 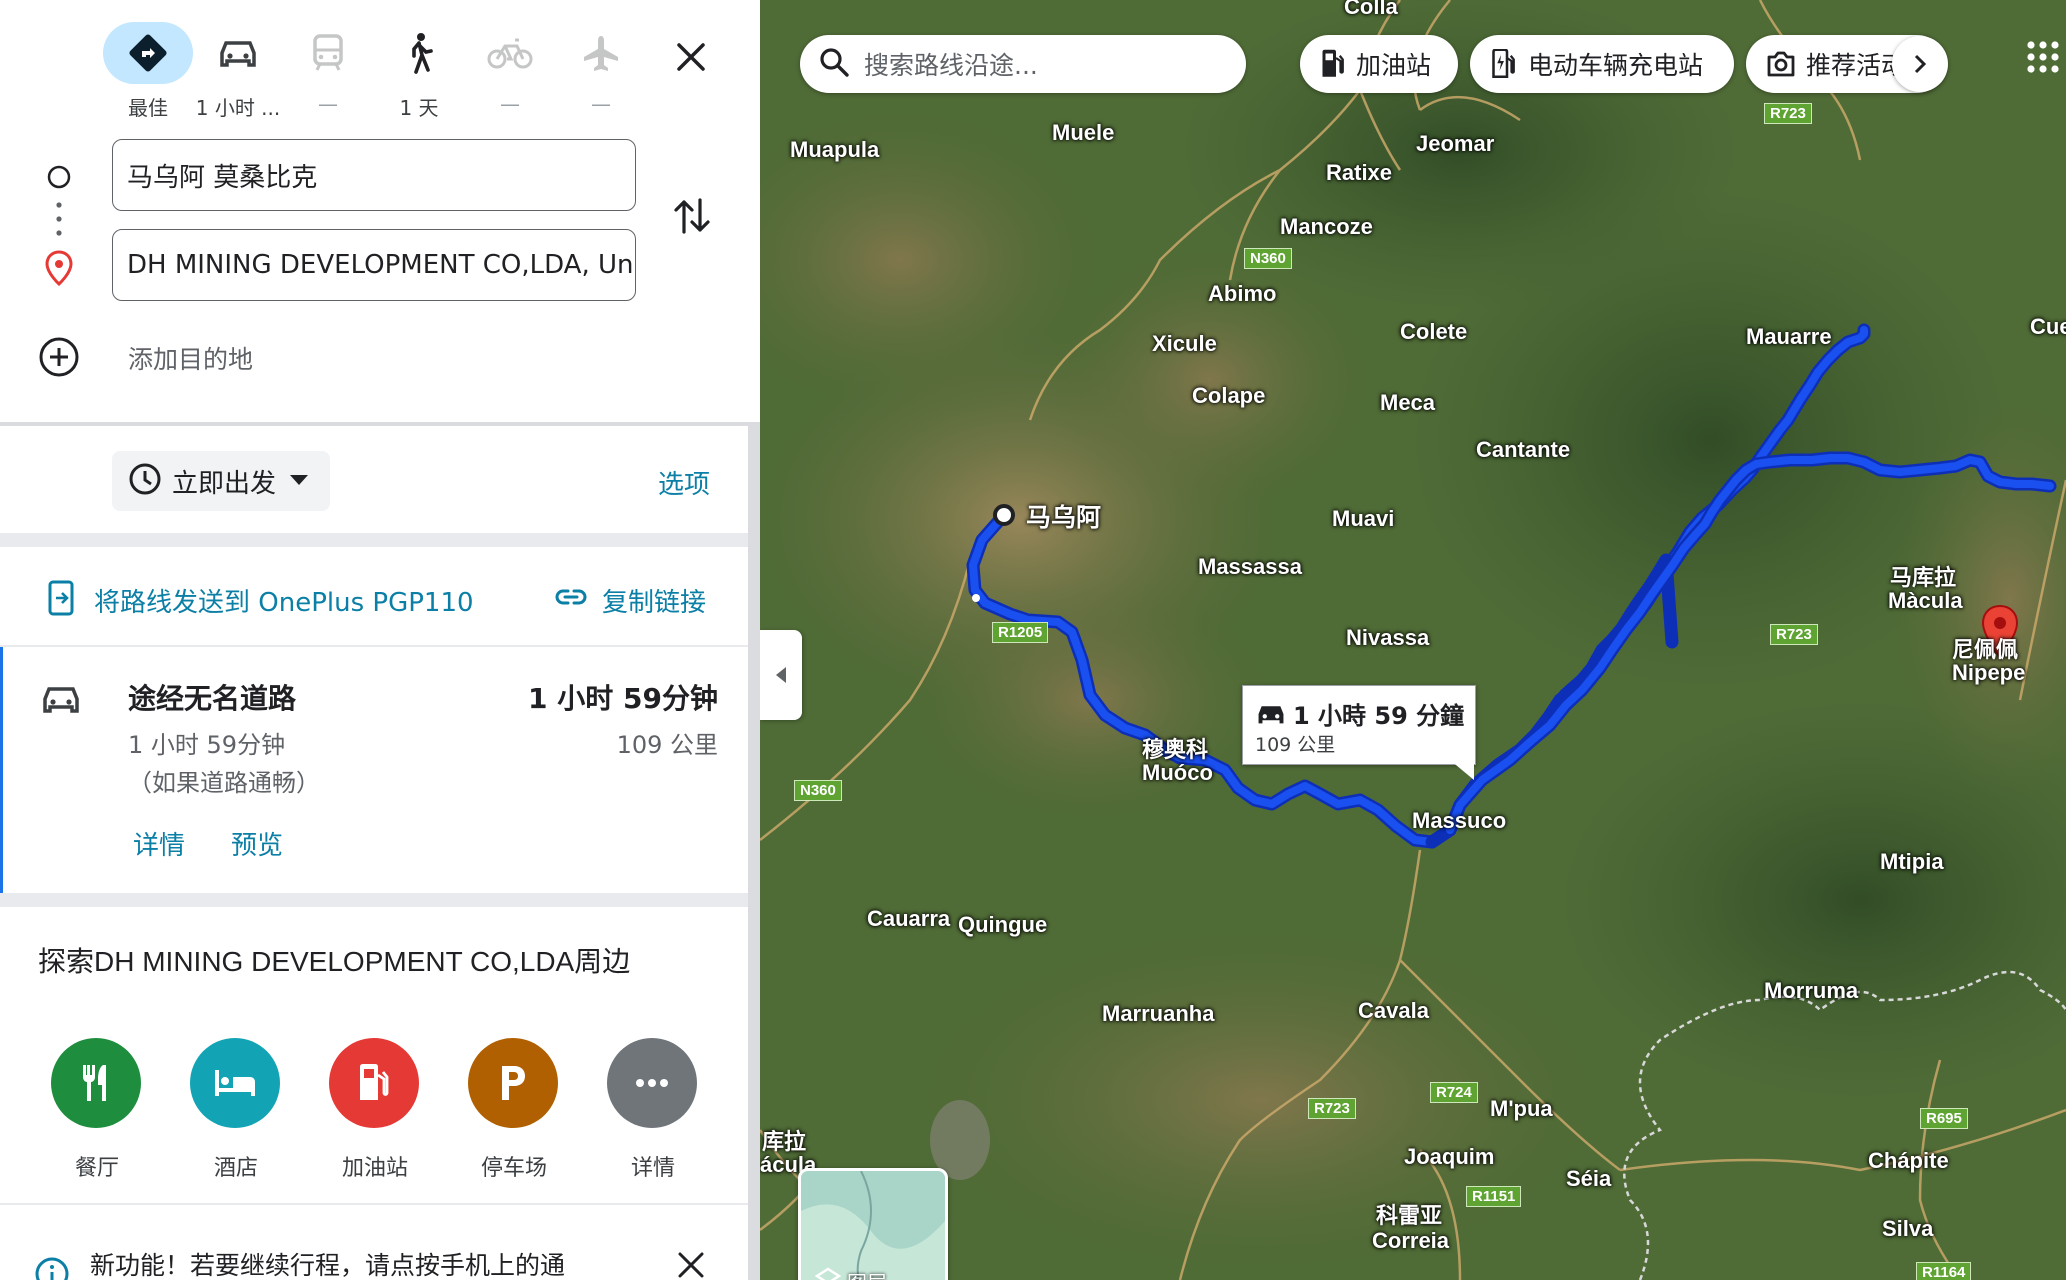 I want to click on place-label: Màcula, so click(x=1925, y=600).